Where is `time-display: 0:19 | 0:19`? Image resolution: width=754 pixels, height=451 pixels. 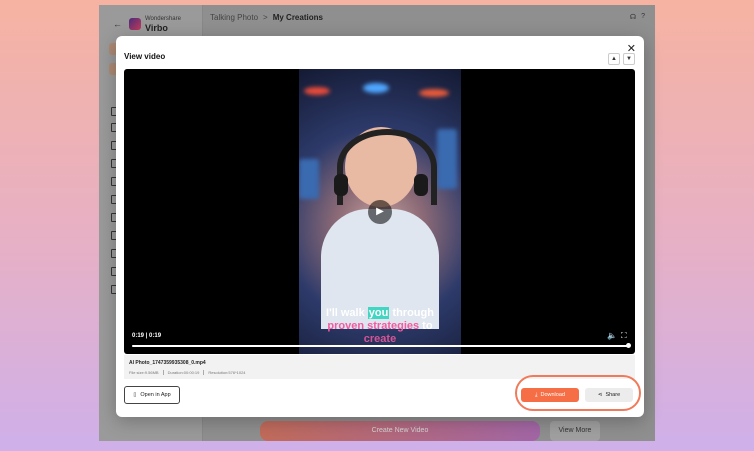 time-display: 0:19 | 0:19 is located at coordinates (147, 336).